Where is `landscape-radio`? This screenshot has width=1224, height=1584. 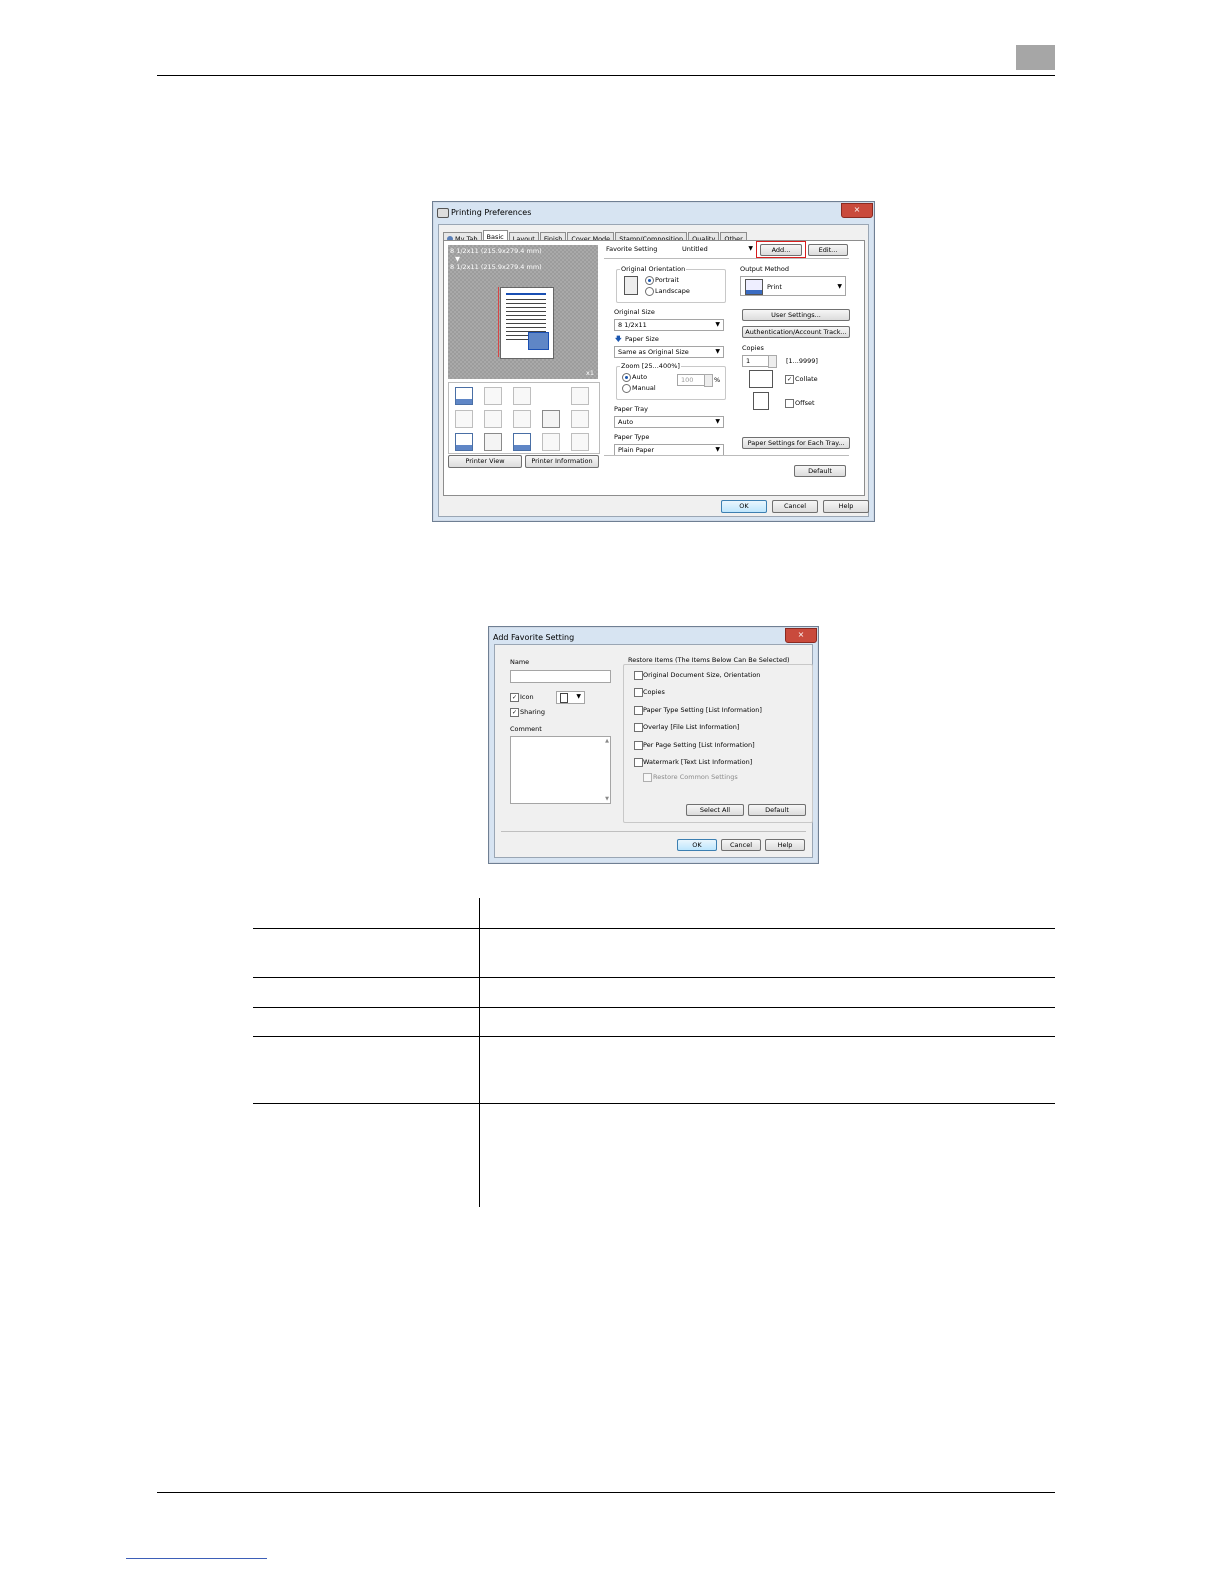 landscape-radio is located at coordinates (649, 291).